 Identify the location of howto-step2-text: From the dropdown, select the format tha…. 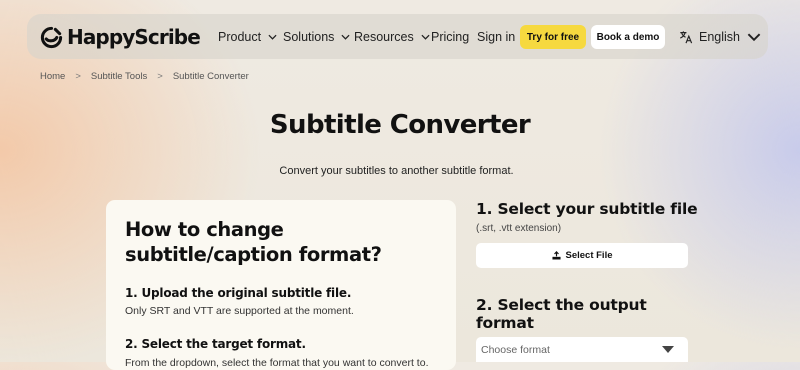
(277, 363).